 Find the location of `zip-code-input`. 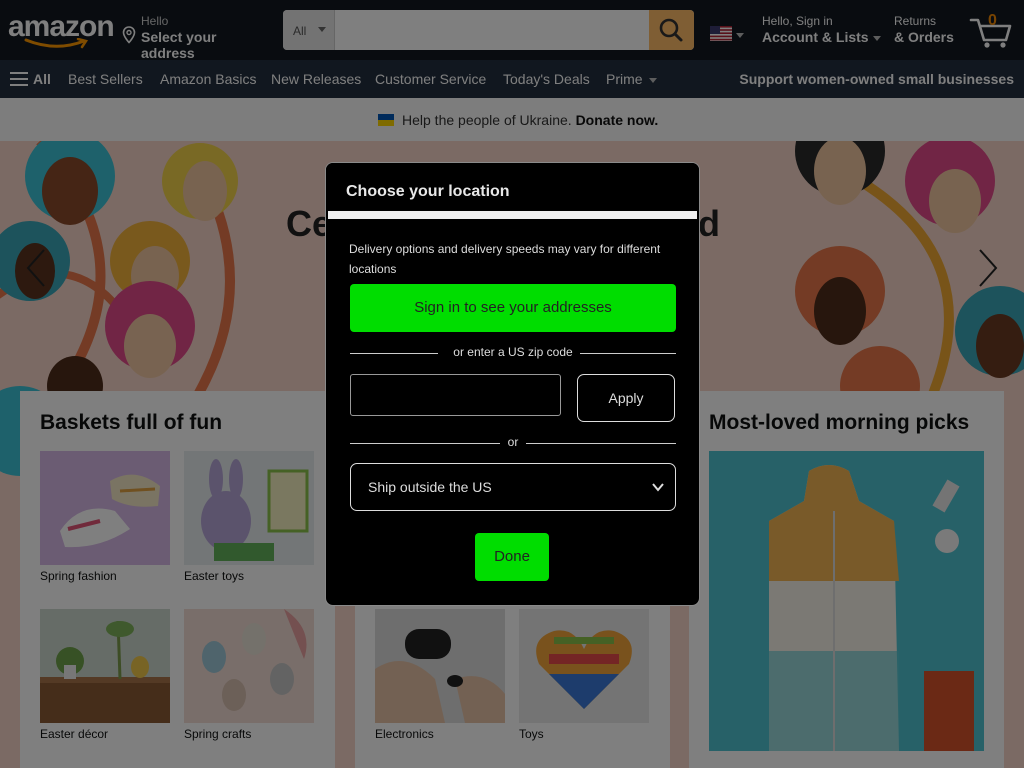

zip-code-input is located at coordinates (455, 395).